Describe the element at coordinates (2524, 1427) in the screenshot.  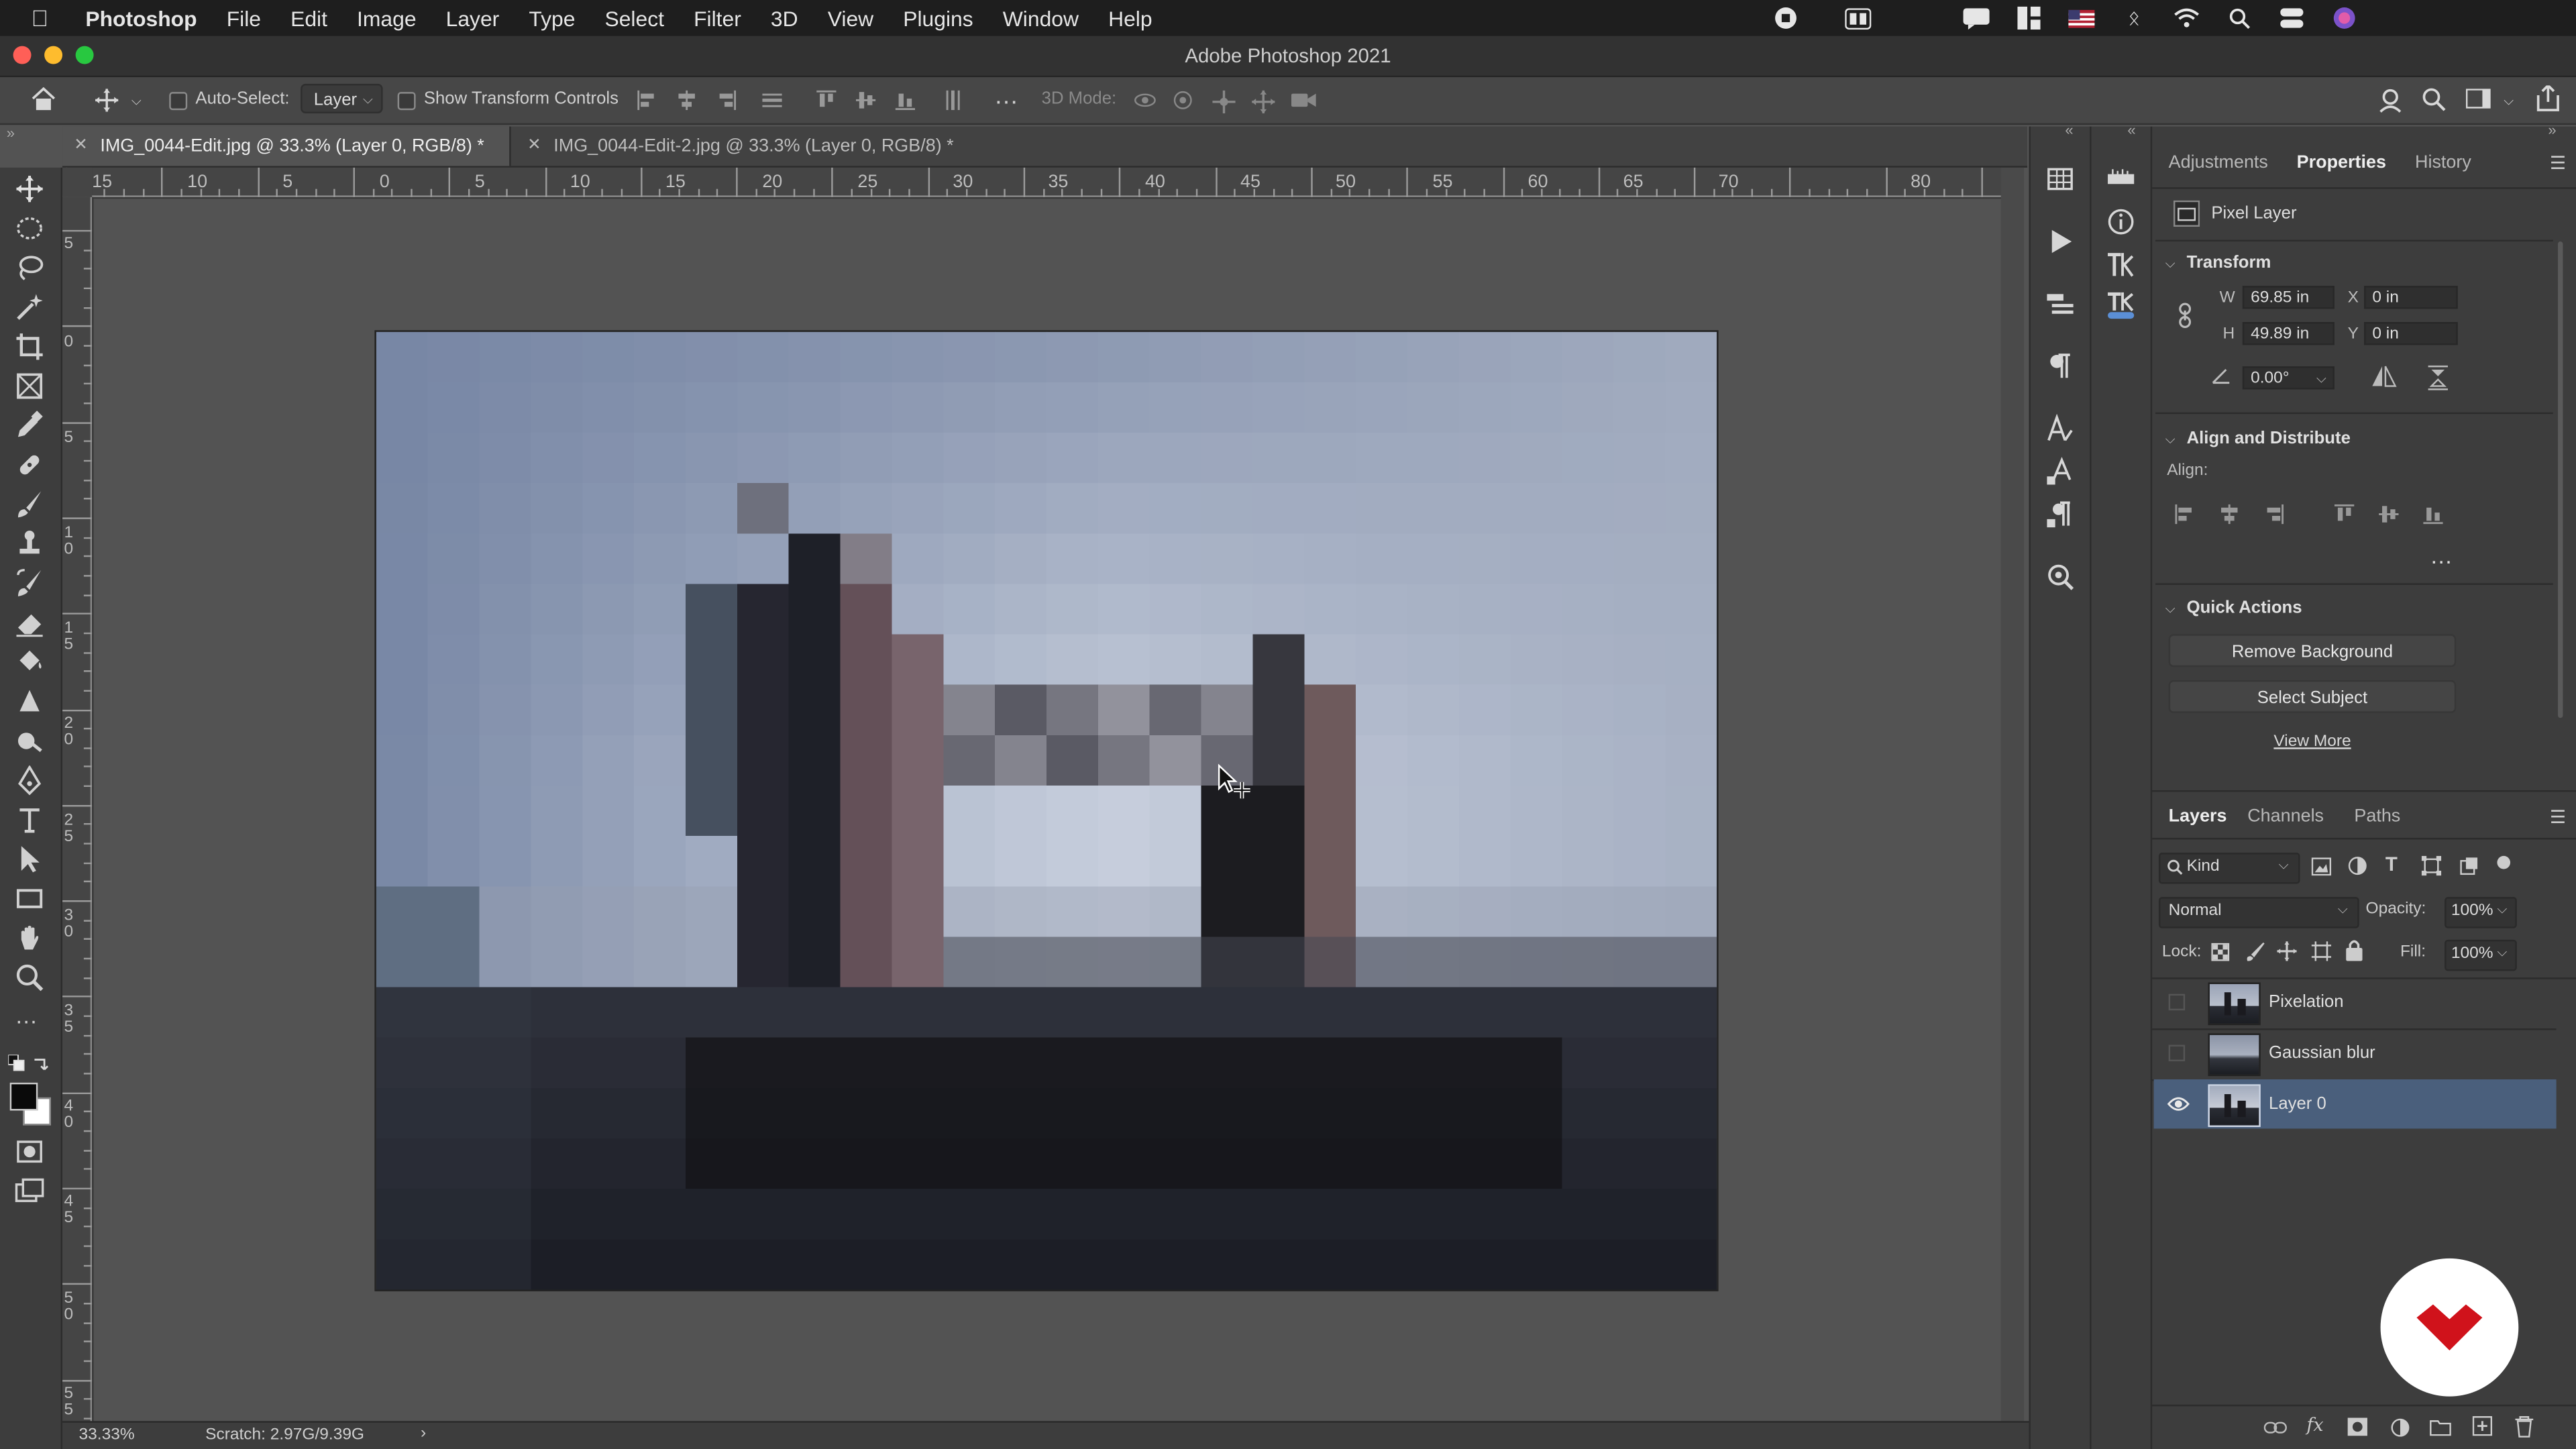
I see `delete-layer-icon` at that location.